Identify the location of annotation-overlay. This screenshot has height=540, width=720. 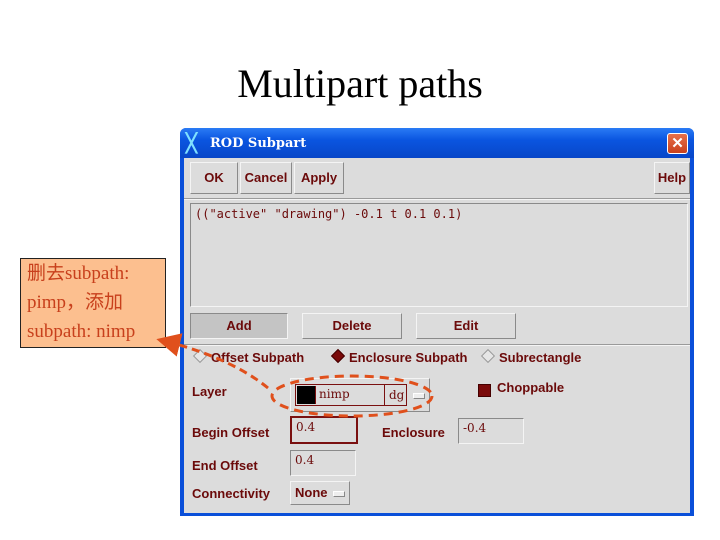
(295, 375).